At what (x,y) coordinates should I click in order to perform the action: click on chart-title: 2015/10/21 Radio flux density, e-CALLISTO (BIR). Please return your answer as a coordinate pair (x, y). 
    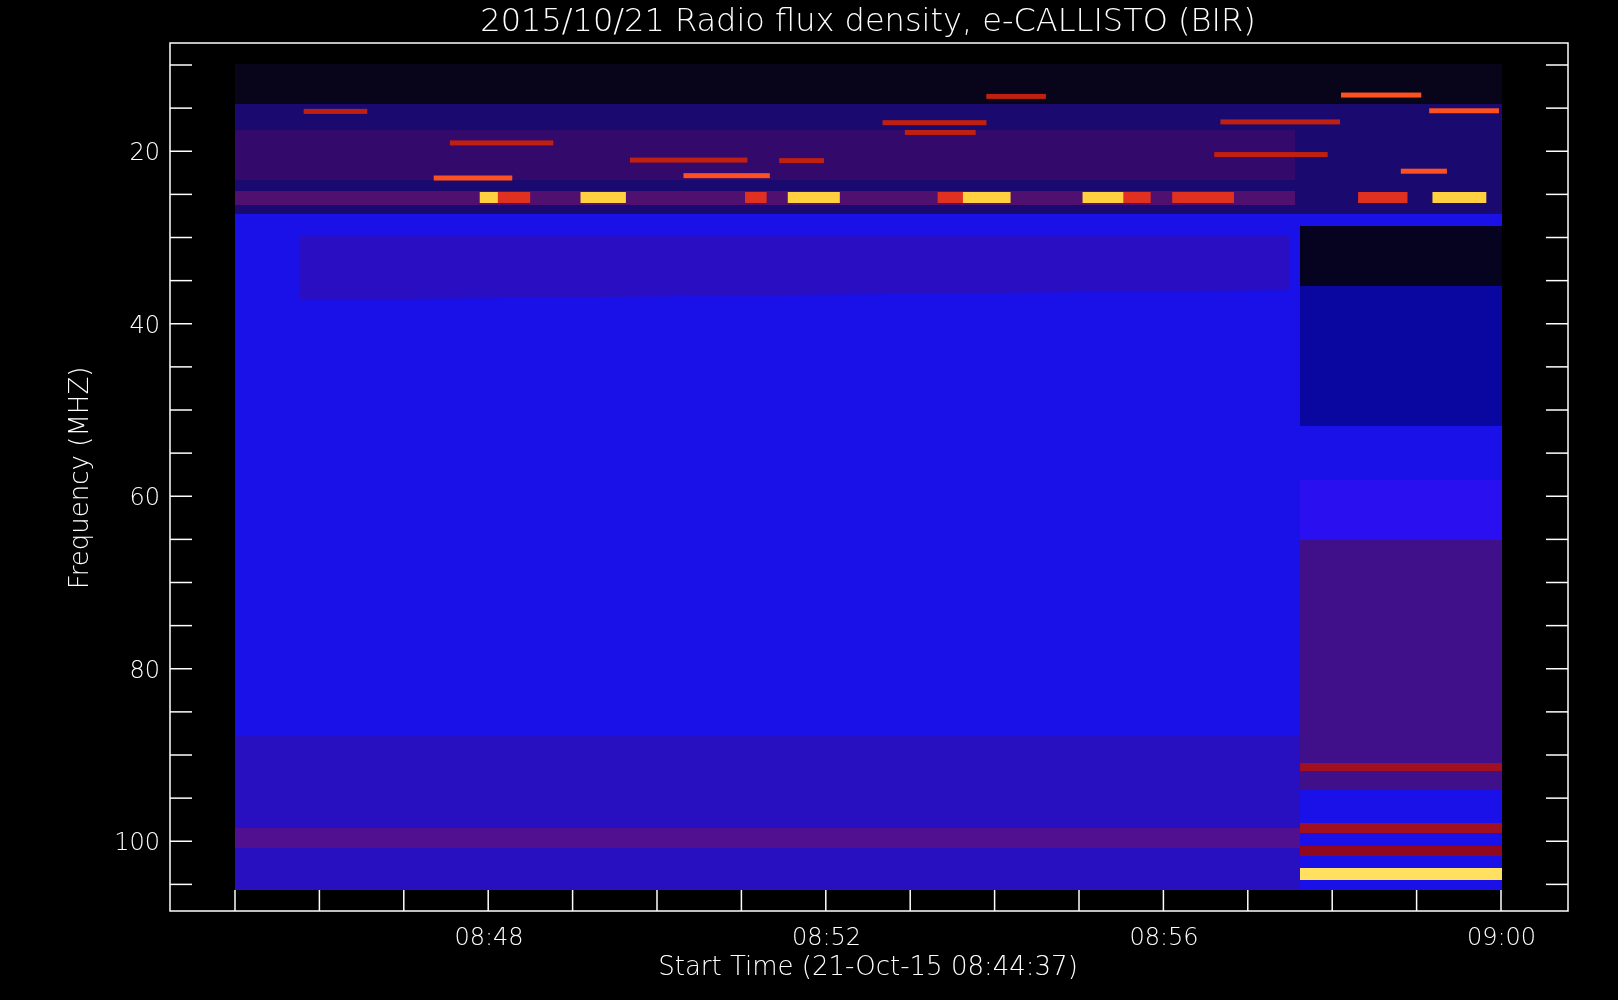
    Looking at the image, I should click on (868, 20).